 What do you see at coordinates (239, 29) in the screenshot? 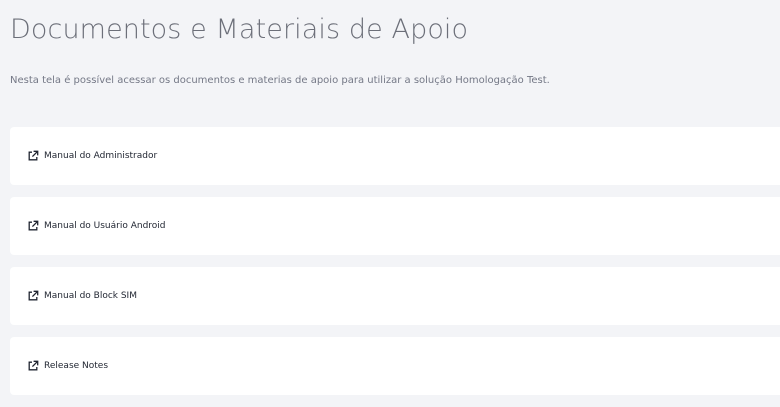
I see `page-title: Documentos e Materiais de Apoio` at bounding box center [239, 29].